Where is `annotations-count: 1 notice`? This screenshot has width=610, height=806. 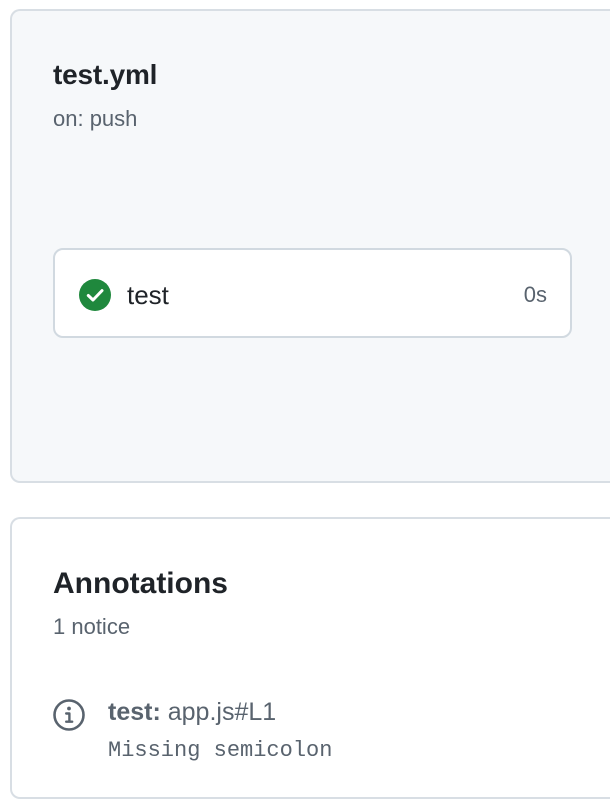
annotations-count: 1 notice is located at coordinates (92, 626).